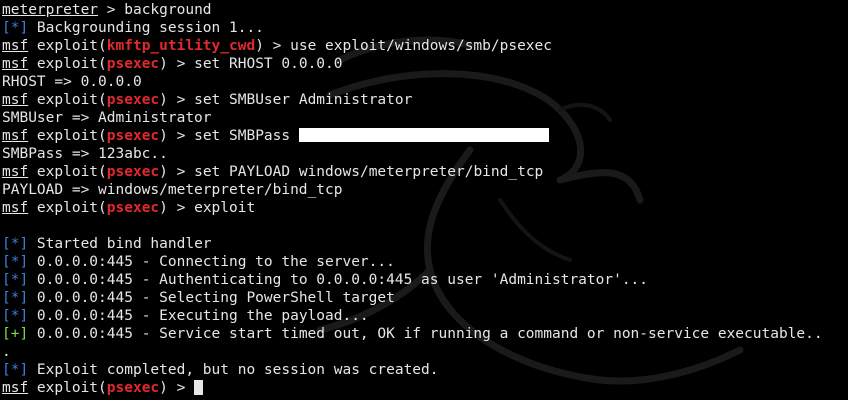  I want to click on command-text: background, so click(168, 10).